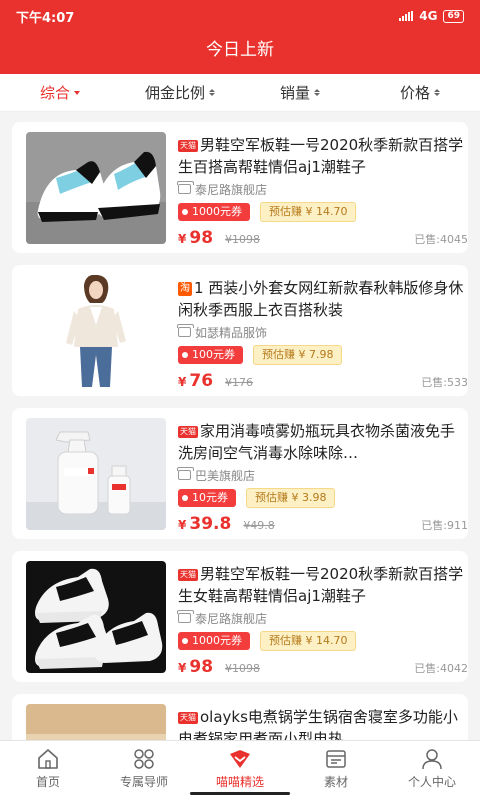 This screenshot has height=800, width=480. Describe the element at coordinates (77, 92) in the screenshot. I see `caret-down-icon` at that location.